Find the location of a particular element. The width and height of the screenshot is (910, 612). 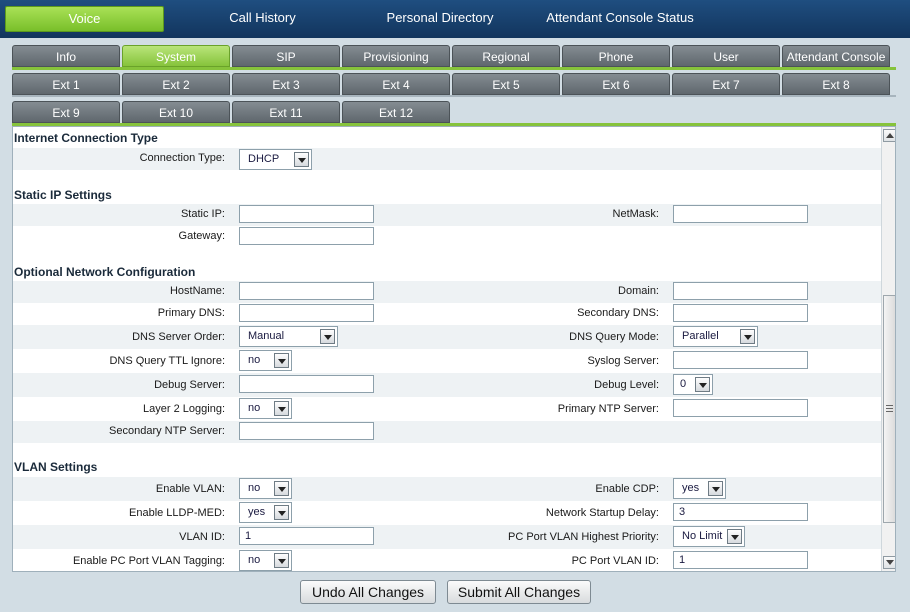

primary-dns-label: Primary DNS: is located at coordinates (191, 313).